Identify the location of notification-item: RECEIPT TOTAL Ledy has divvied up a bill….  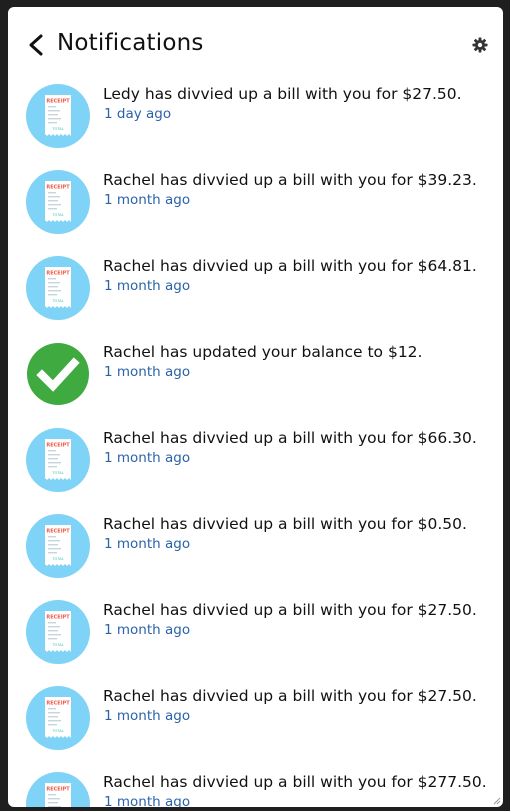
(255, 118).